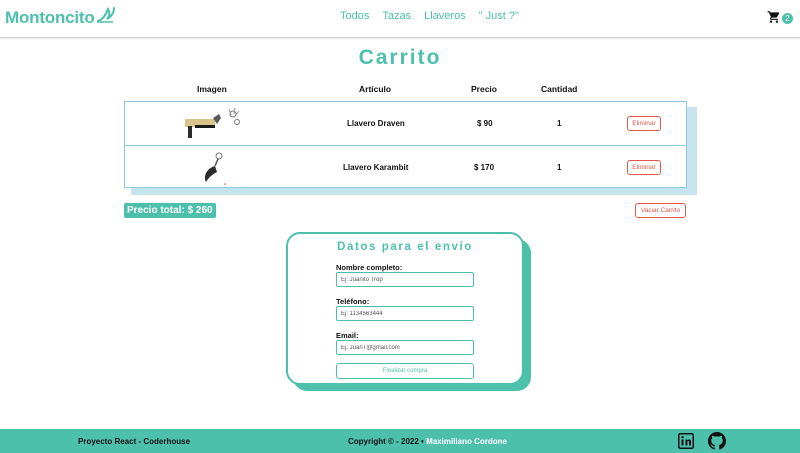 Image resolution: width=800 pixels, height=453 pixels. Describe the element at coordinates (484, 167) in the screenshot. I see `item-price: $ 170` at that location.